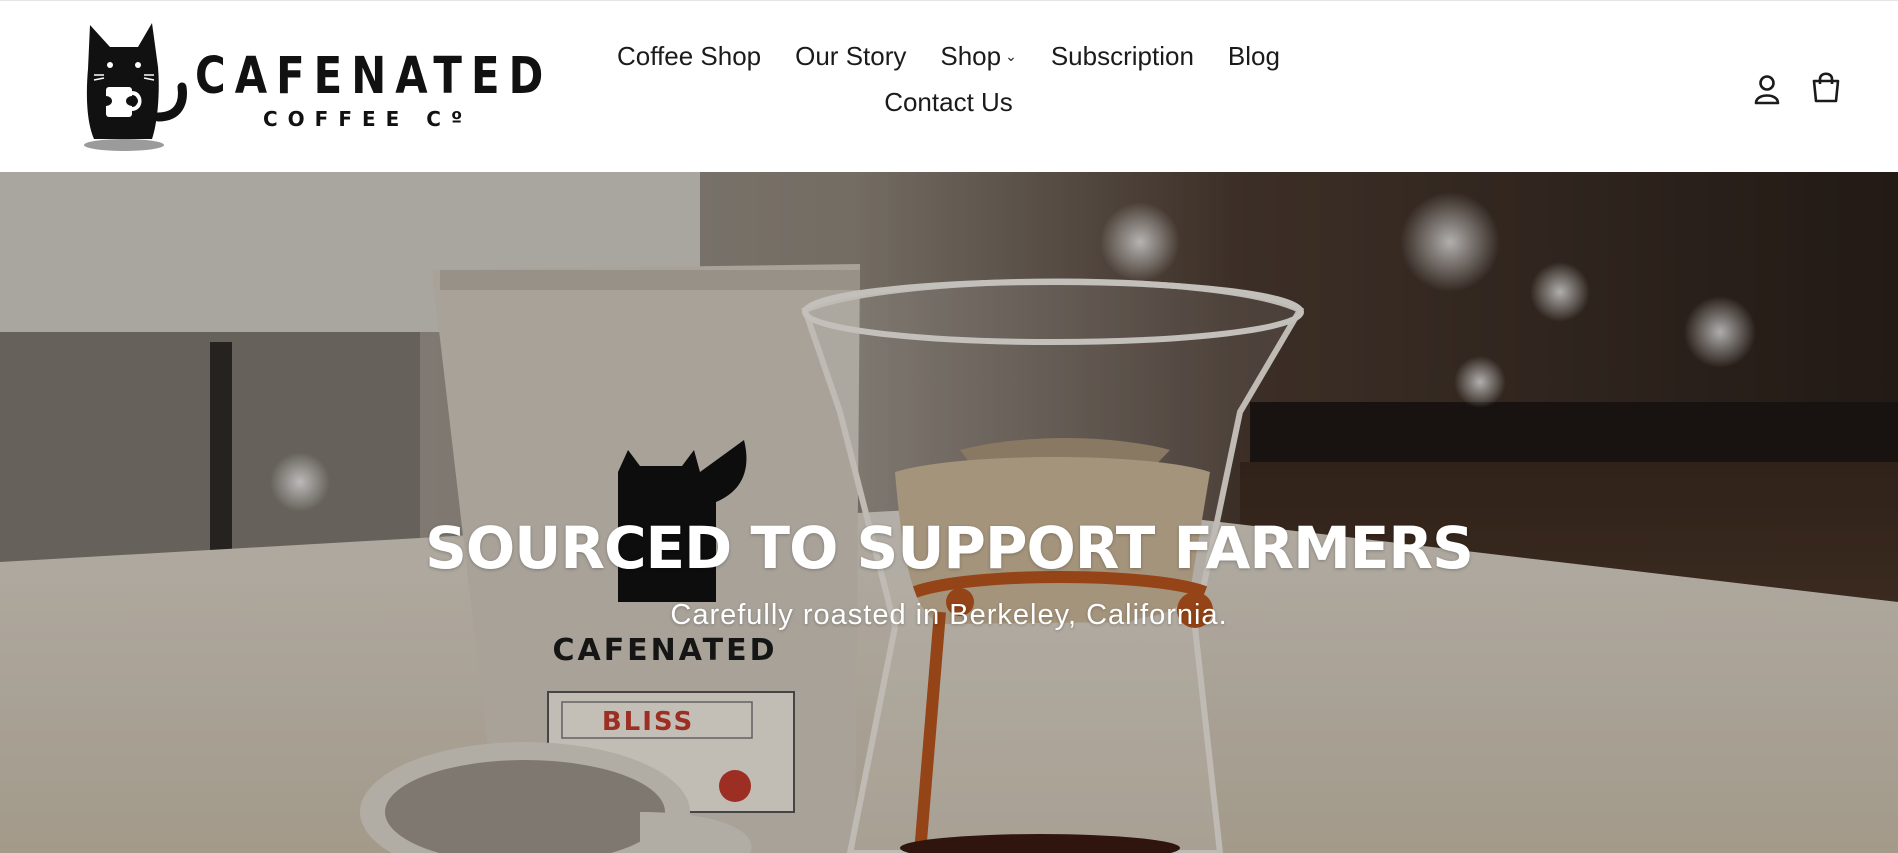  I want to click on nav-item-label: Shop, so click(971, 56).